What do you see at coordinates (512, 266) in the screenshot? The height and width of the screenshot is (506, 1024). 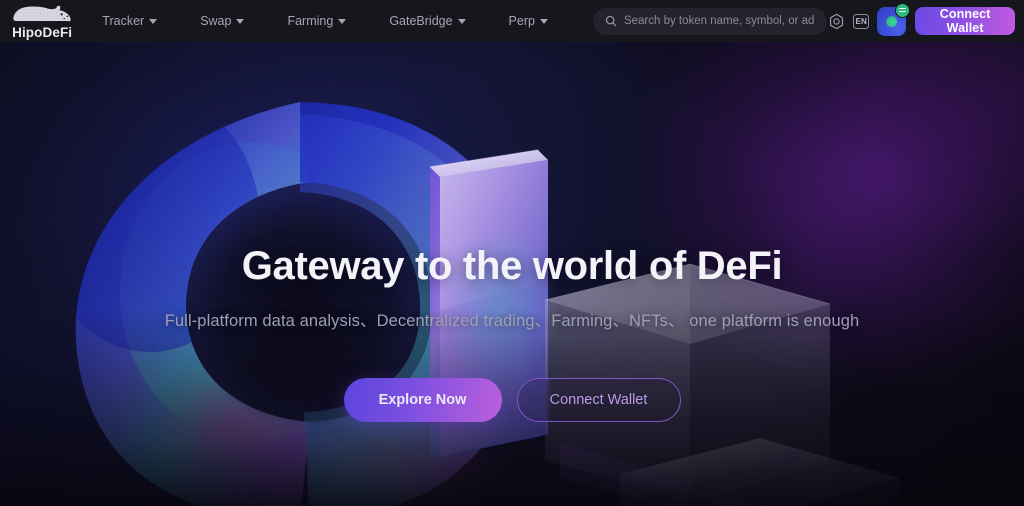 I see `page-title: Gateway to the world of DeFi` at bounding box center [512, 266].